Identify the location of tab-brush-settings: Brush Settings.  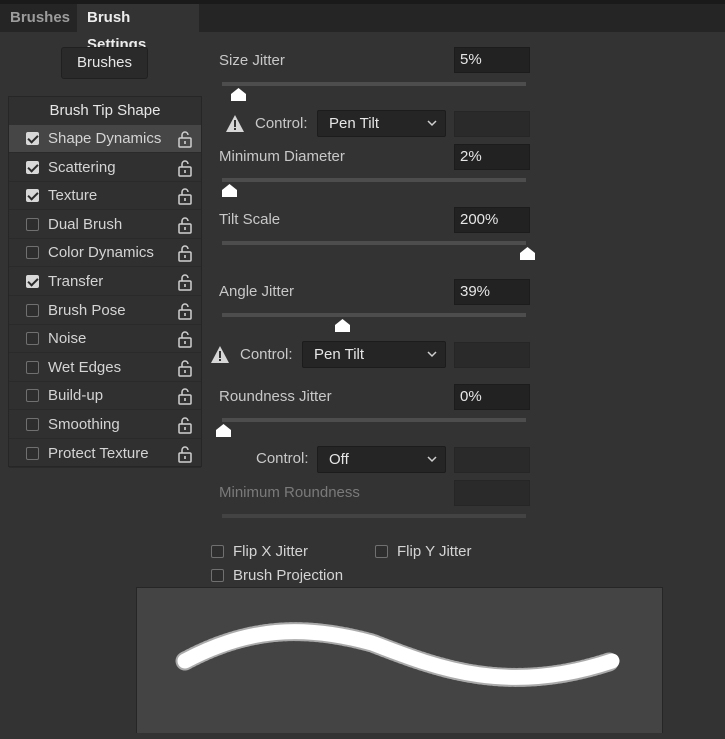
(138, 28).